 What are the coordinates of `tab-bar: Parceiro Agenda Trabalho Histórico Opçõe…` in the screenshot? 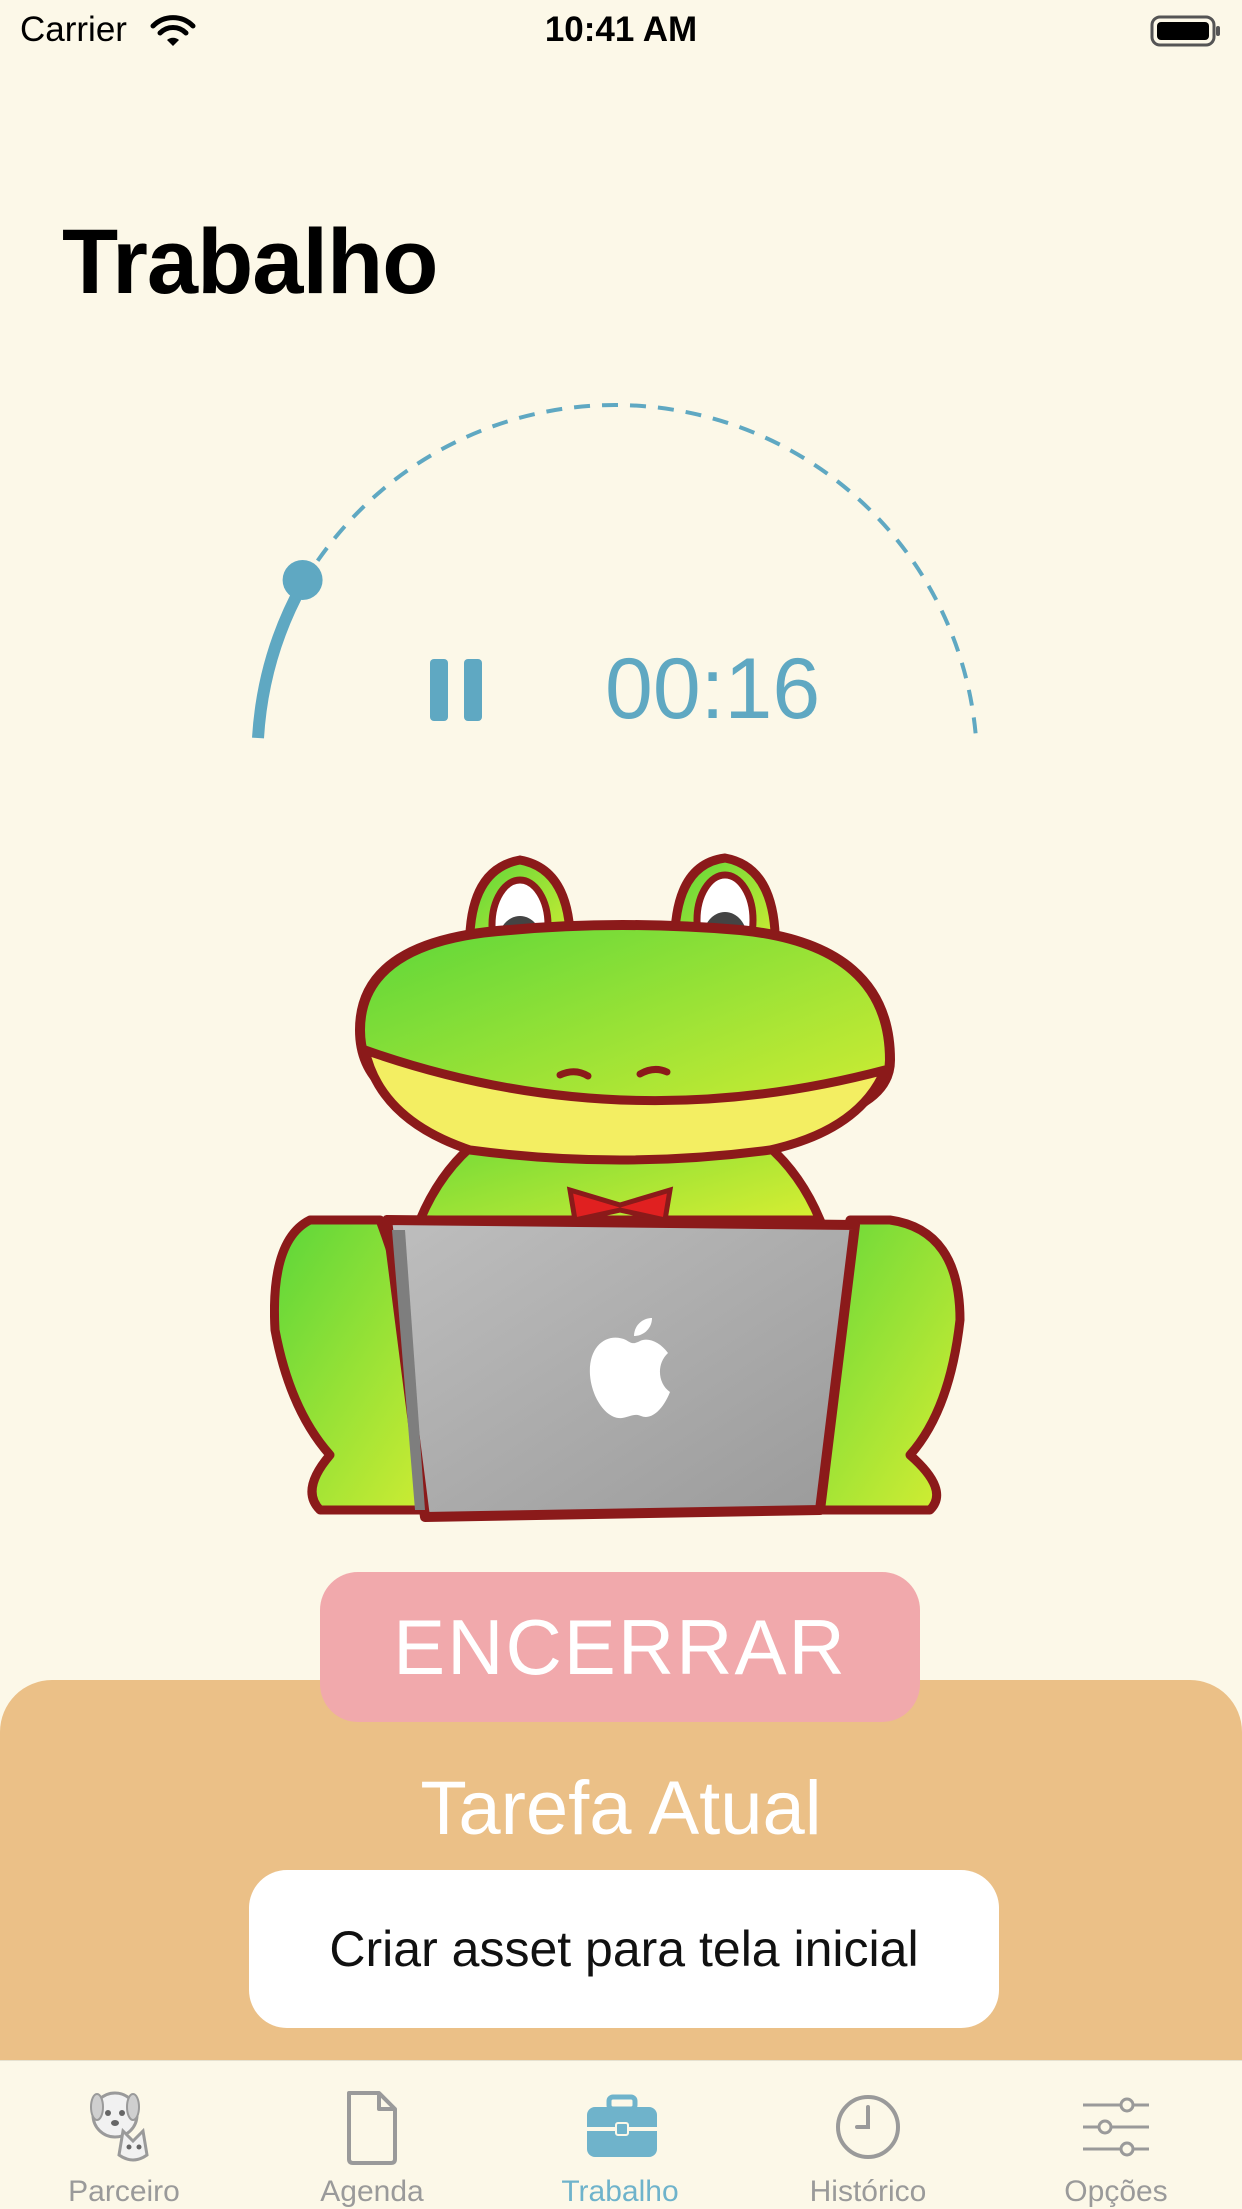 It's located at (621, 2134).